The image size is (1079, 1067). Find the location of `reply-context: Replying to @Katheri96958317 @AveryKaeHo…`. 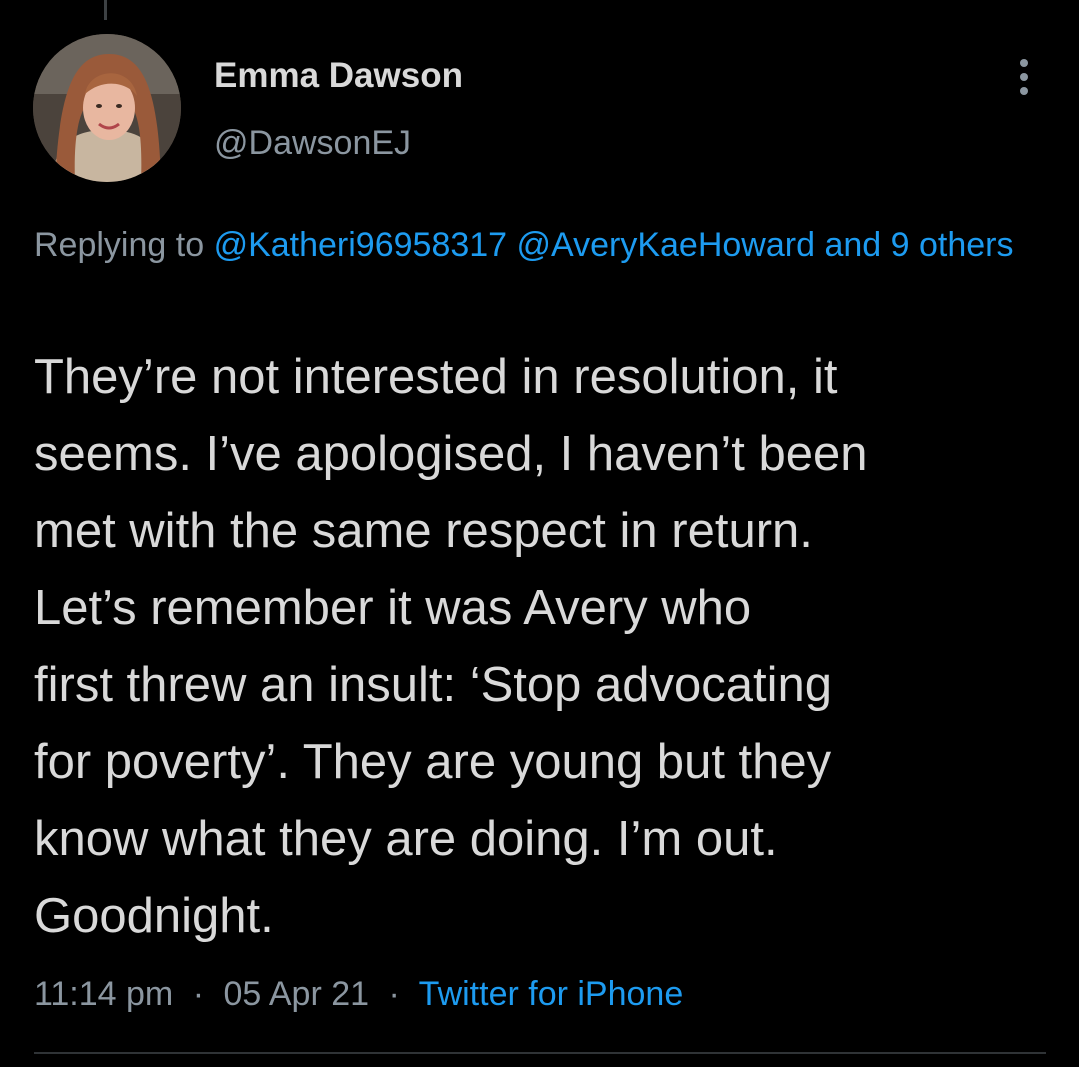

reply-context: Replying to @Katheri96958317 @AveryKaeHo… is located at coordinates (539, 245).